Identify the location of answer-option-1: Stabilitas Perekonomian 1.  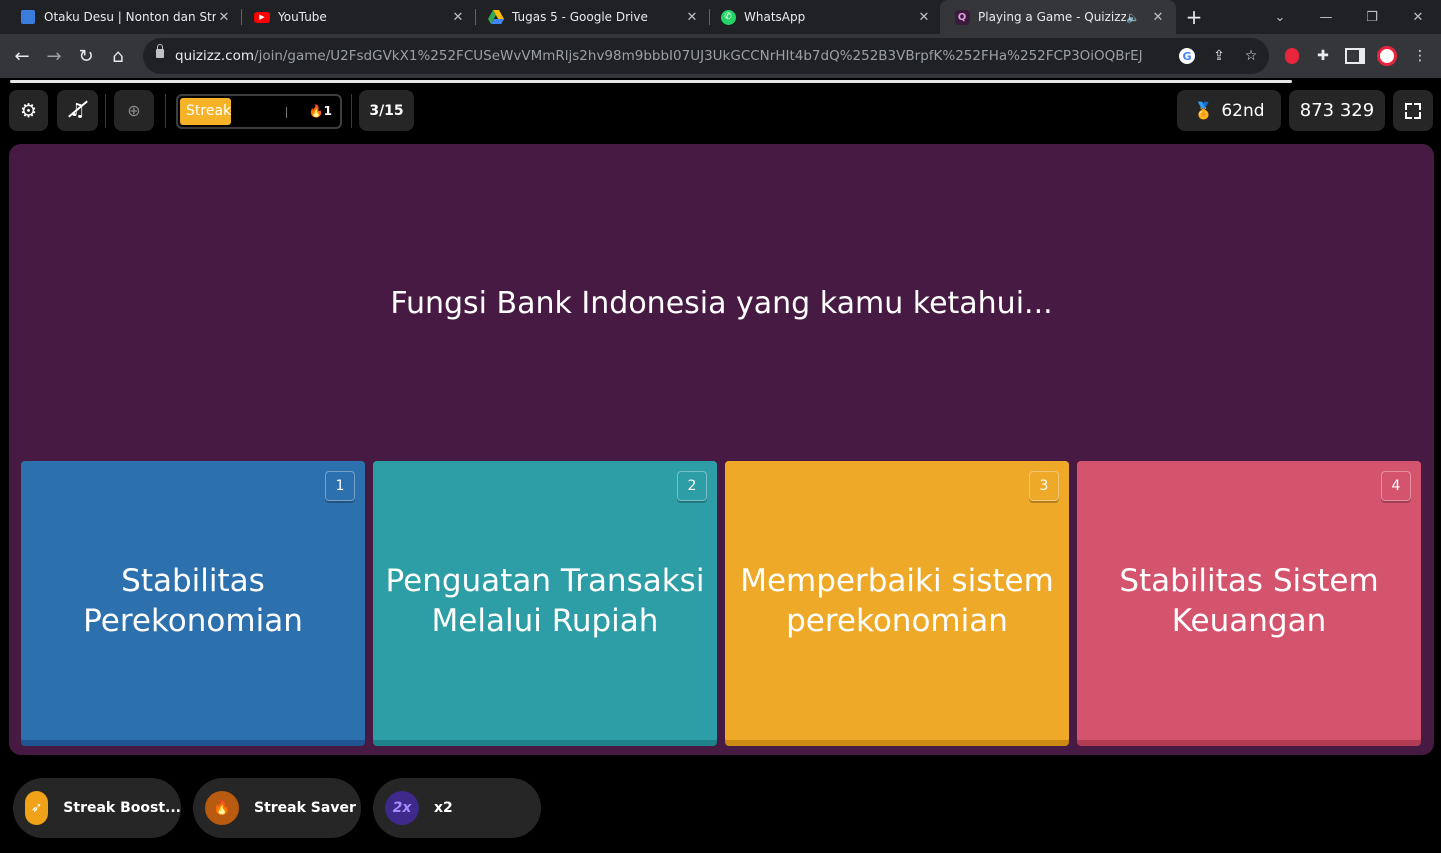
(193, 603).